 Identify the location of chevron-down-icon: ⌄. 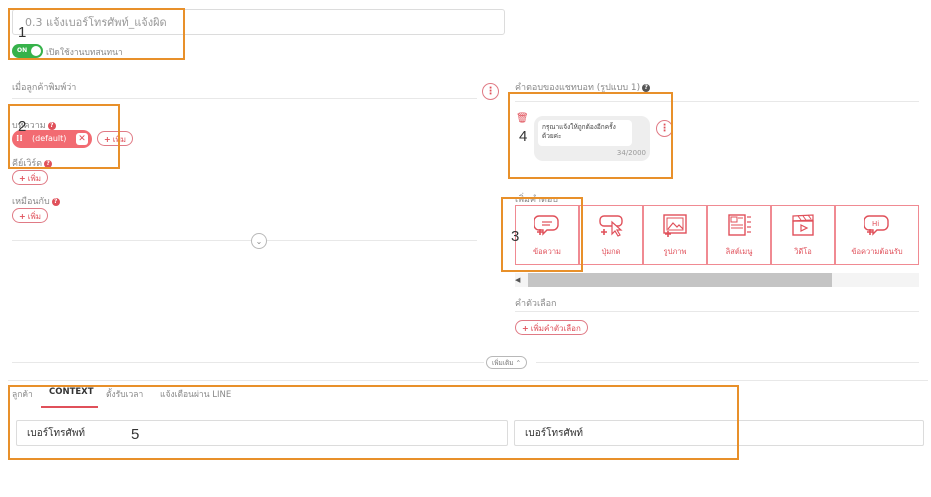
(259, 241).